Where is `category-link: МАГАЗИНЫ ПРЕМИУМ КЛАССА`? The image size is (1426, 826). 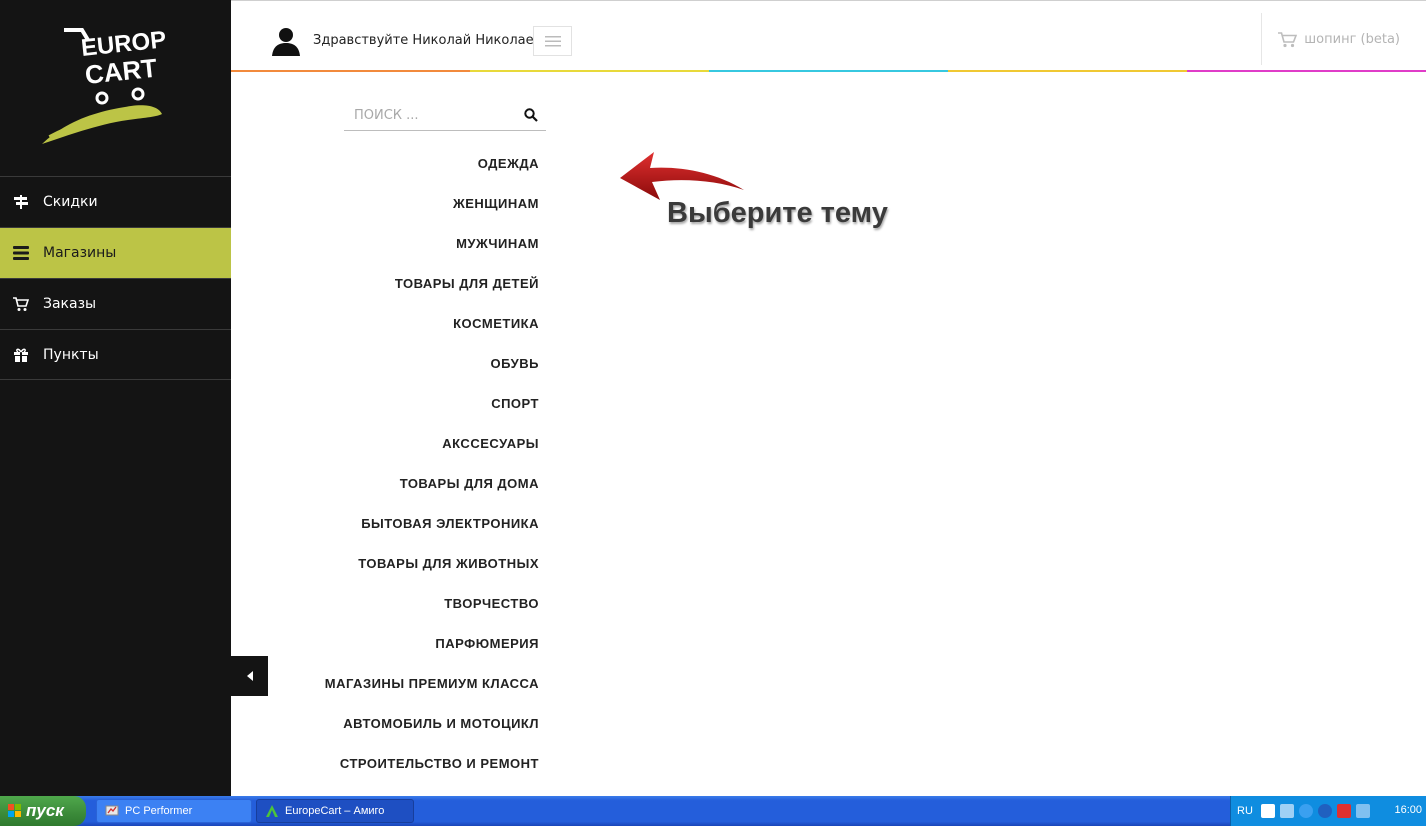
category-link: МАГАЗИНЫ ПРЕМИУМ КЛАССА is located at coordinates (419, 683).